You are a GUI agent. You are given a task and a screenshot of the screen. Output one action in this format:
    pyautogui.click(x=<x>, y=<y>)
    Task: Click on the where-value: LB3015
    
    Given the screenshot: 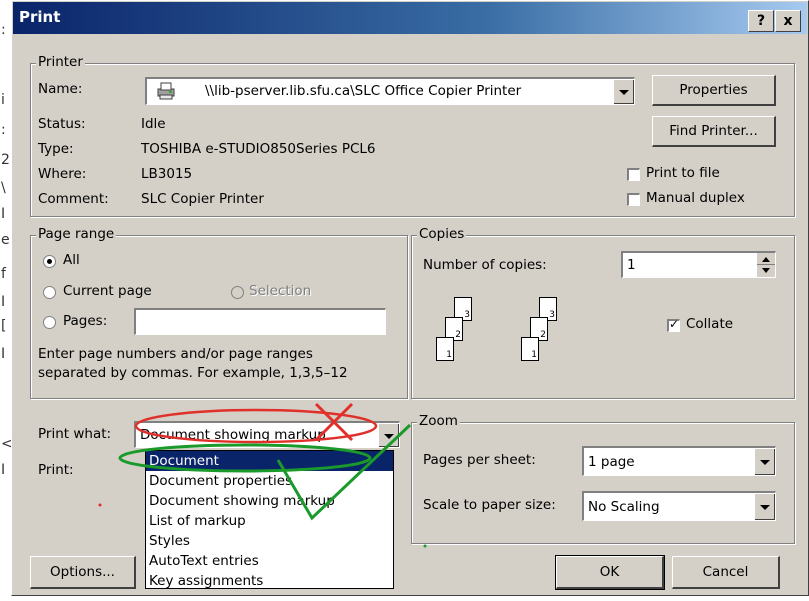 What is the action you would take?
    pyautogui.click(x=167, y=174)
    